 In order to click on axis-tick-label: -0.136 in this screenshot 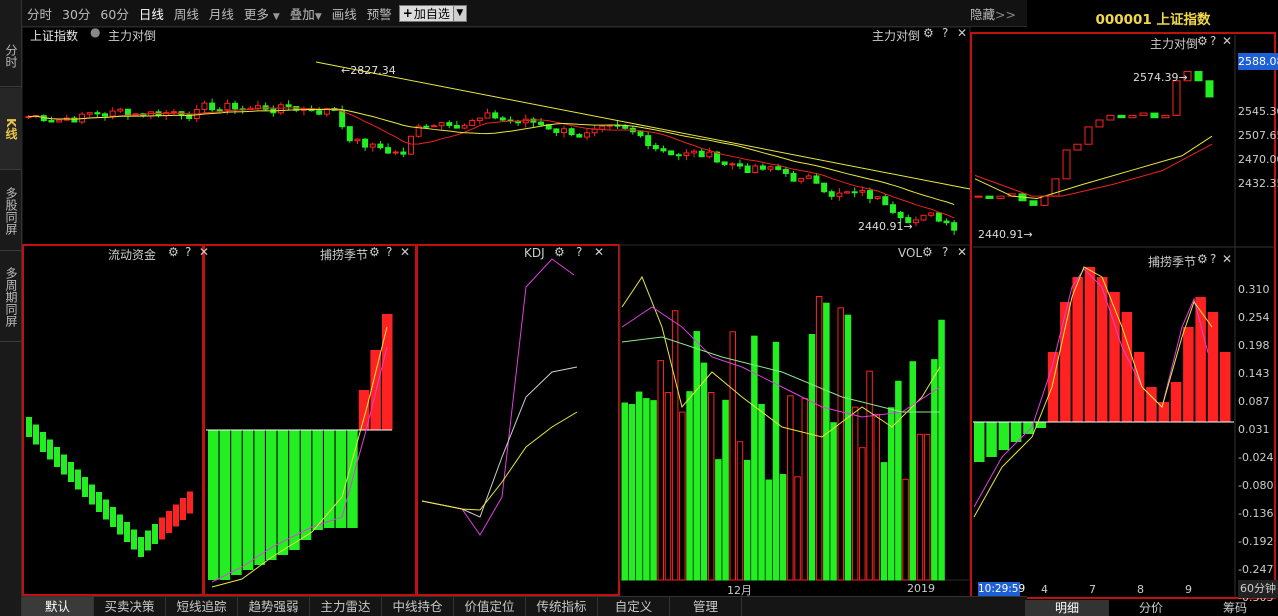, I will do `click(1256, 513)`.